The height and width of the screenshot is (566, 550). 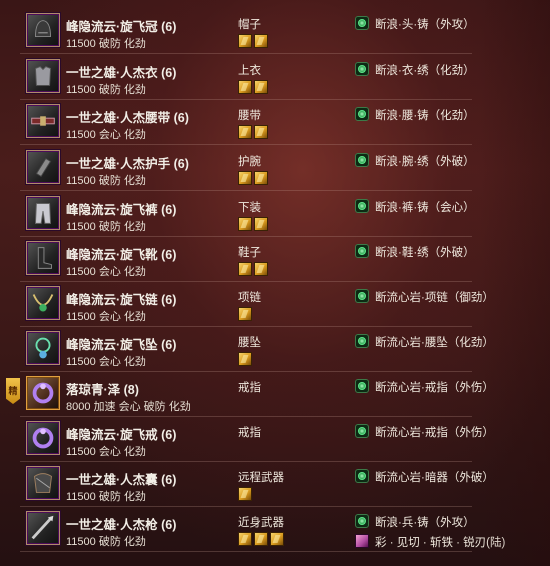 What do you see at coordinates (43, 483) in the screenshot?
I see `pouch-icon` at bounding box center [43, 483].